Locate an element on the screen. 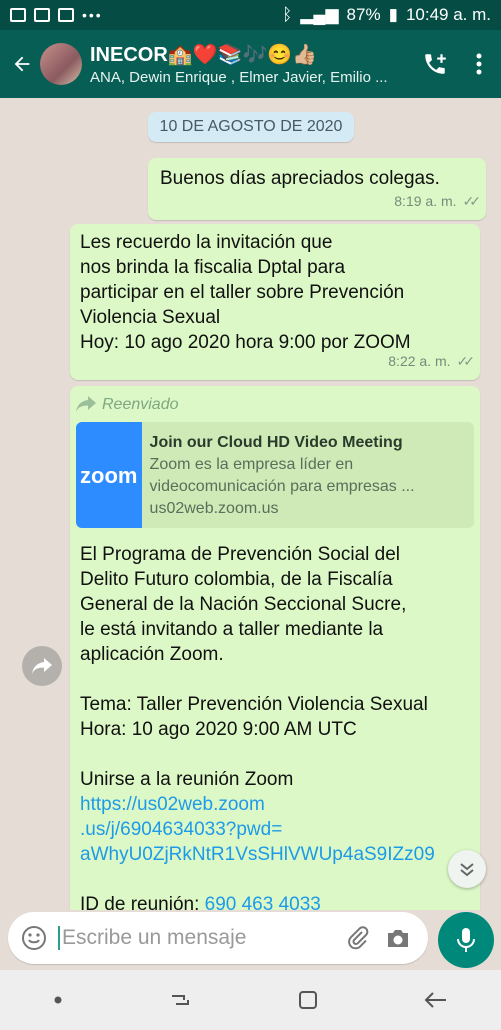 Image resolution: width=501 pixels, height=1030 pixels. status-bar: ••• ᛒ ▂▄▆ 87% ▮ 10:49 a. m. is located at coordinates (250, 15).